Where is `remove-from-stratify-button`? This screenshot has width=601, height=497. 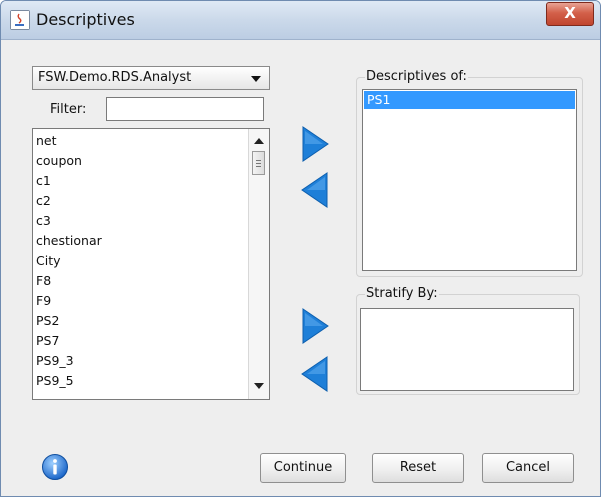
remove-from-stratify-button is located at coordinates (315, 374).